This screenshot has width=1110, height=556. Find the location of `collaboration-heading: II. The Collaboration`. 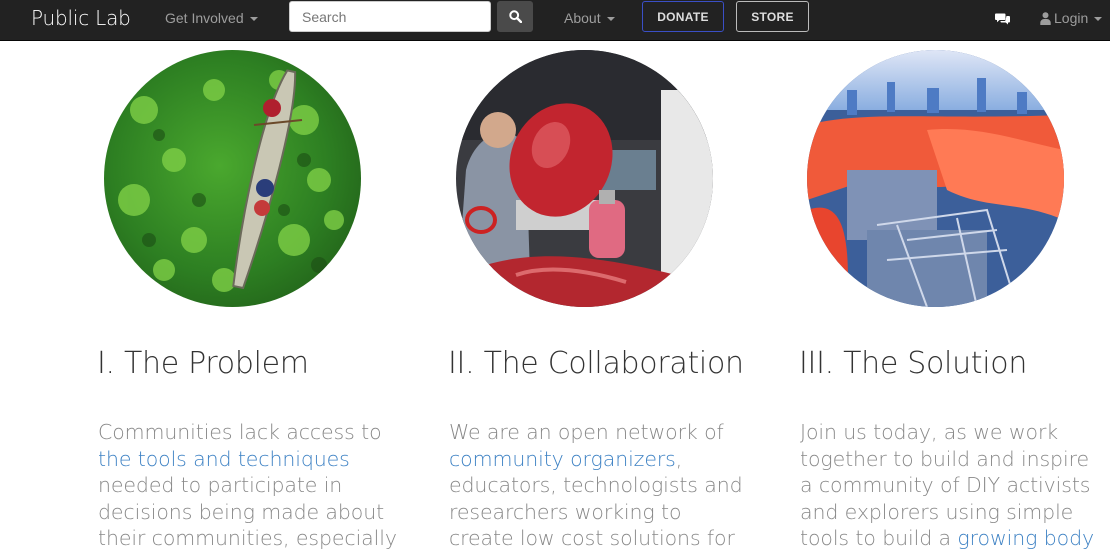

collaboration-heading: II. The Collaboration is located at coordinates (596, 363).